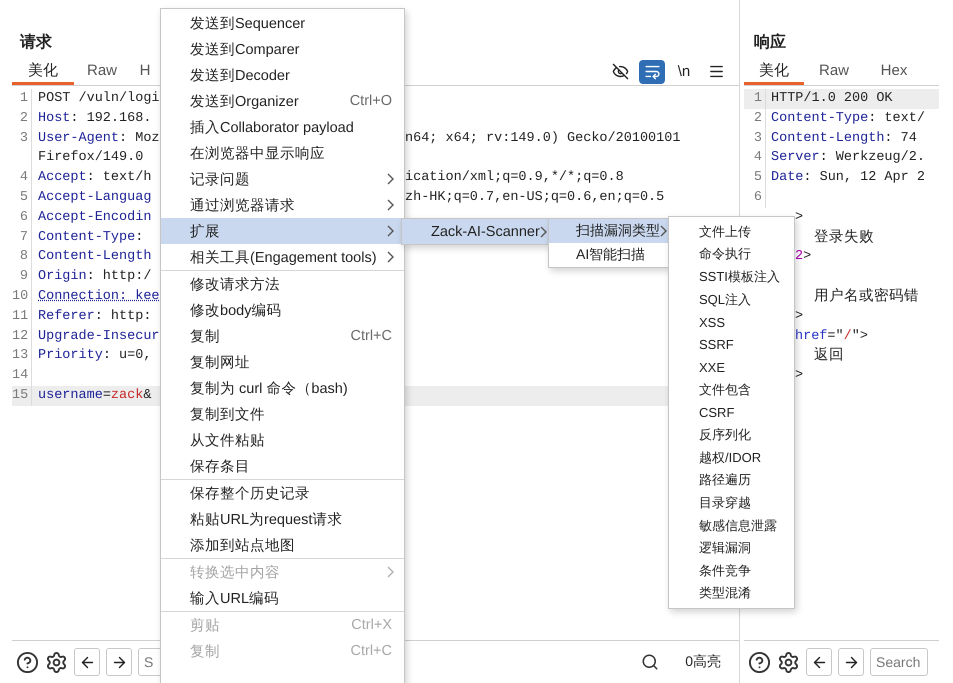  What do you see at coordinates (620, 71) in the screenshot?
I see `eye-off-icon` at bounding box center [620, 71].